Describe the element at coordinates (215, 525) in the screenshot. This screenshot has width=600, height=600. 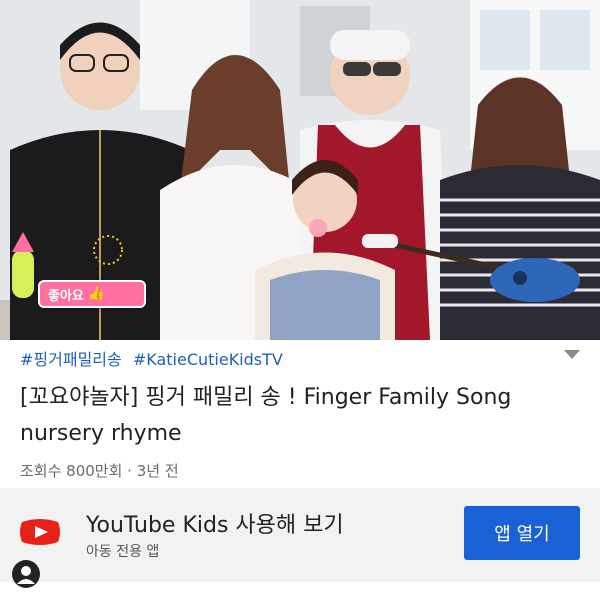
I see `promo-title: YouTube Kids 사용해 보기` at that location.